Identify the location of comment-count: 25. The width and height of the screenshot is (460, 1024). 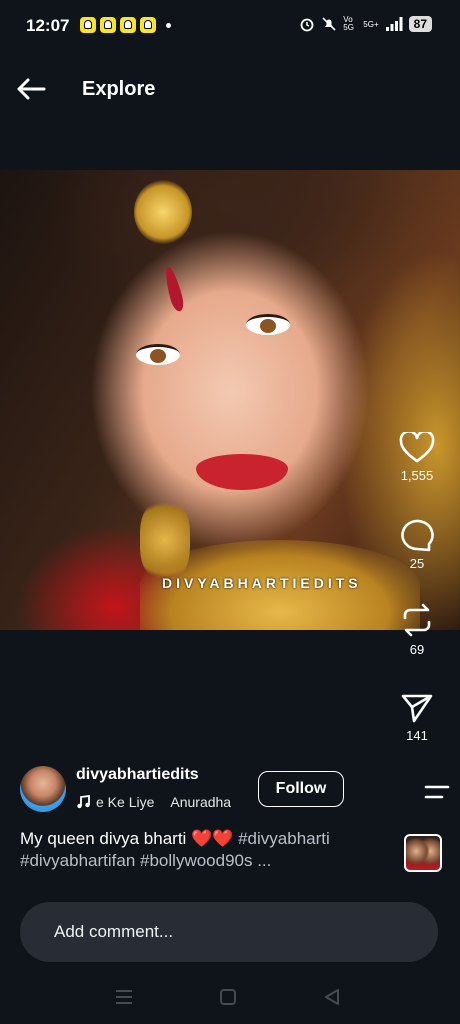
(417, 563).